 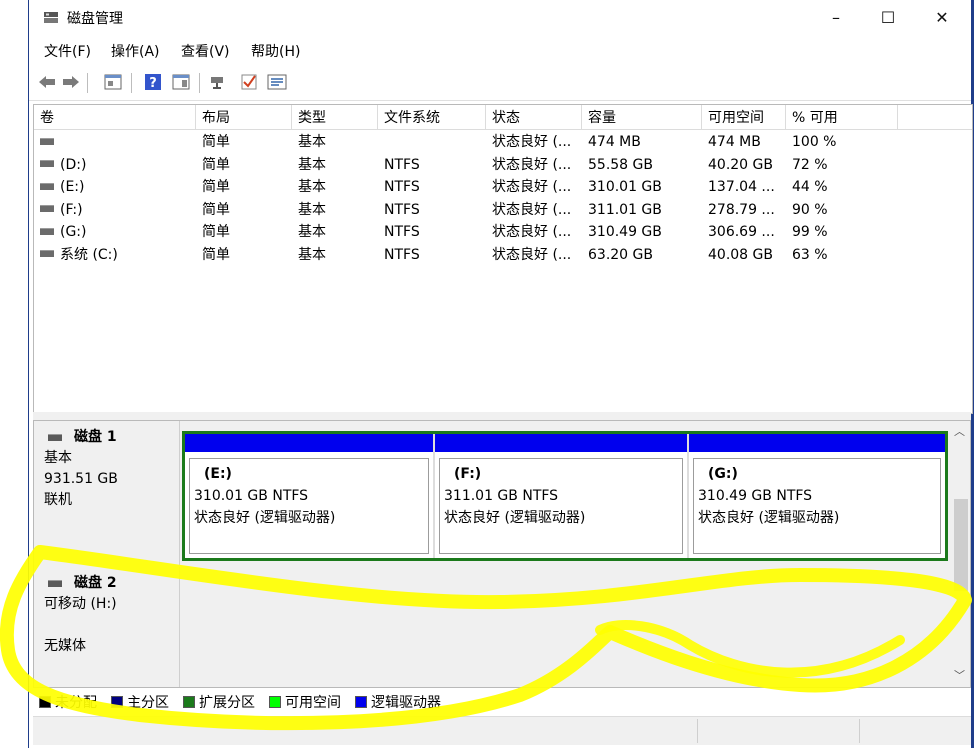 I want to click on volume-name: (D:), so click(x=115, y=165).